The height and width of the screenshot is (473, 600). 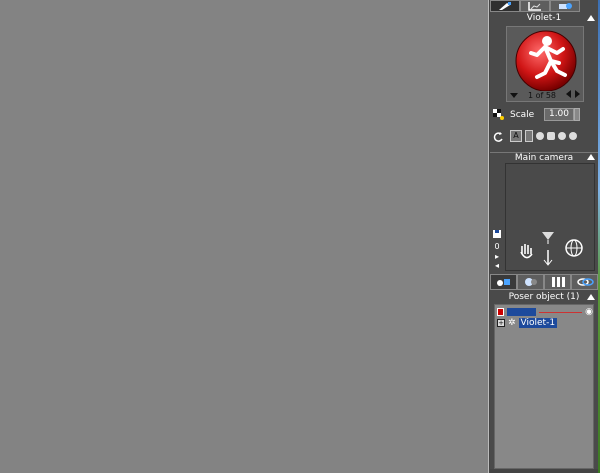 I want to click on bones-icon, so click(x=558, y=282).